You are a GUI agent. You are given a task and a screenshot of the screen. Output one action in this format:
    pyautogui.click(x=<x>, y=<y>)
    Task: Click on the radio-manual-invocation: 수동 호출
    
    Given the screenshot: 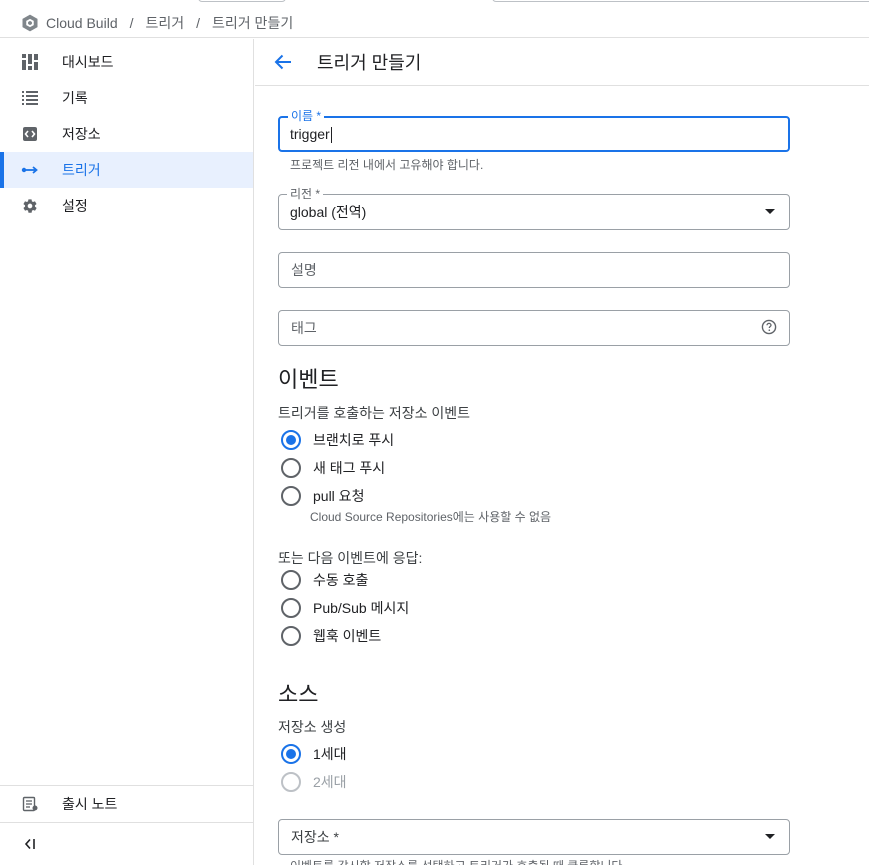 What is the action you would take?
    pyautogui.click(x=324, y=580)
    